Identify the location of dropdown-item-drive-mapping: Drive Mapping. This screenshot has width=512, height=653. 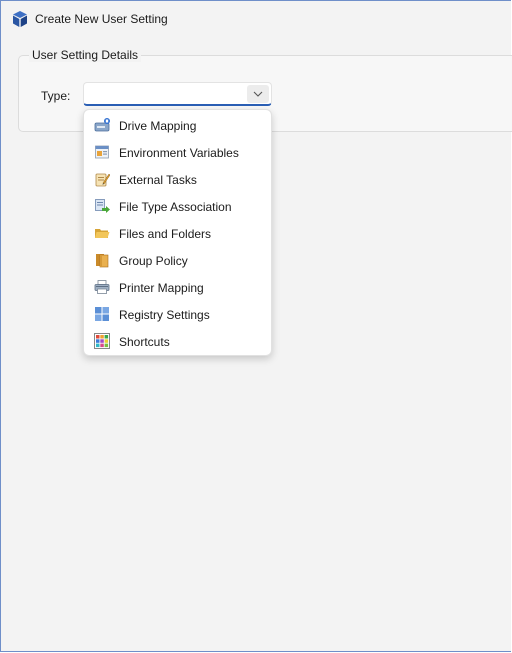
(177, 125).